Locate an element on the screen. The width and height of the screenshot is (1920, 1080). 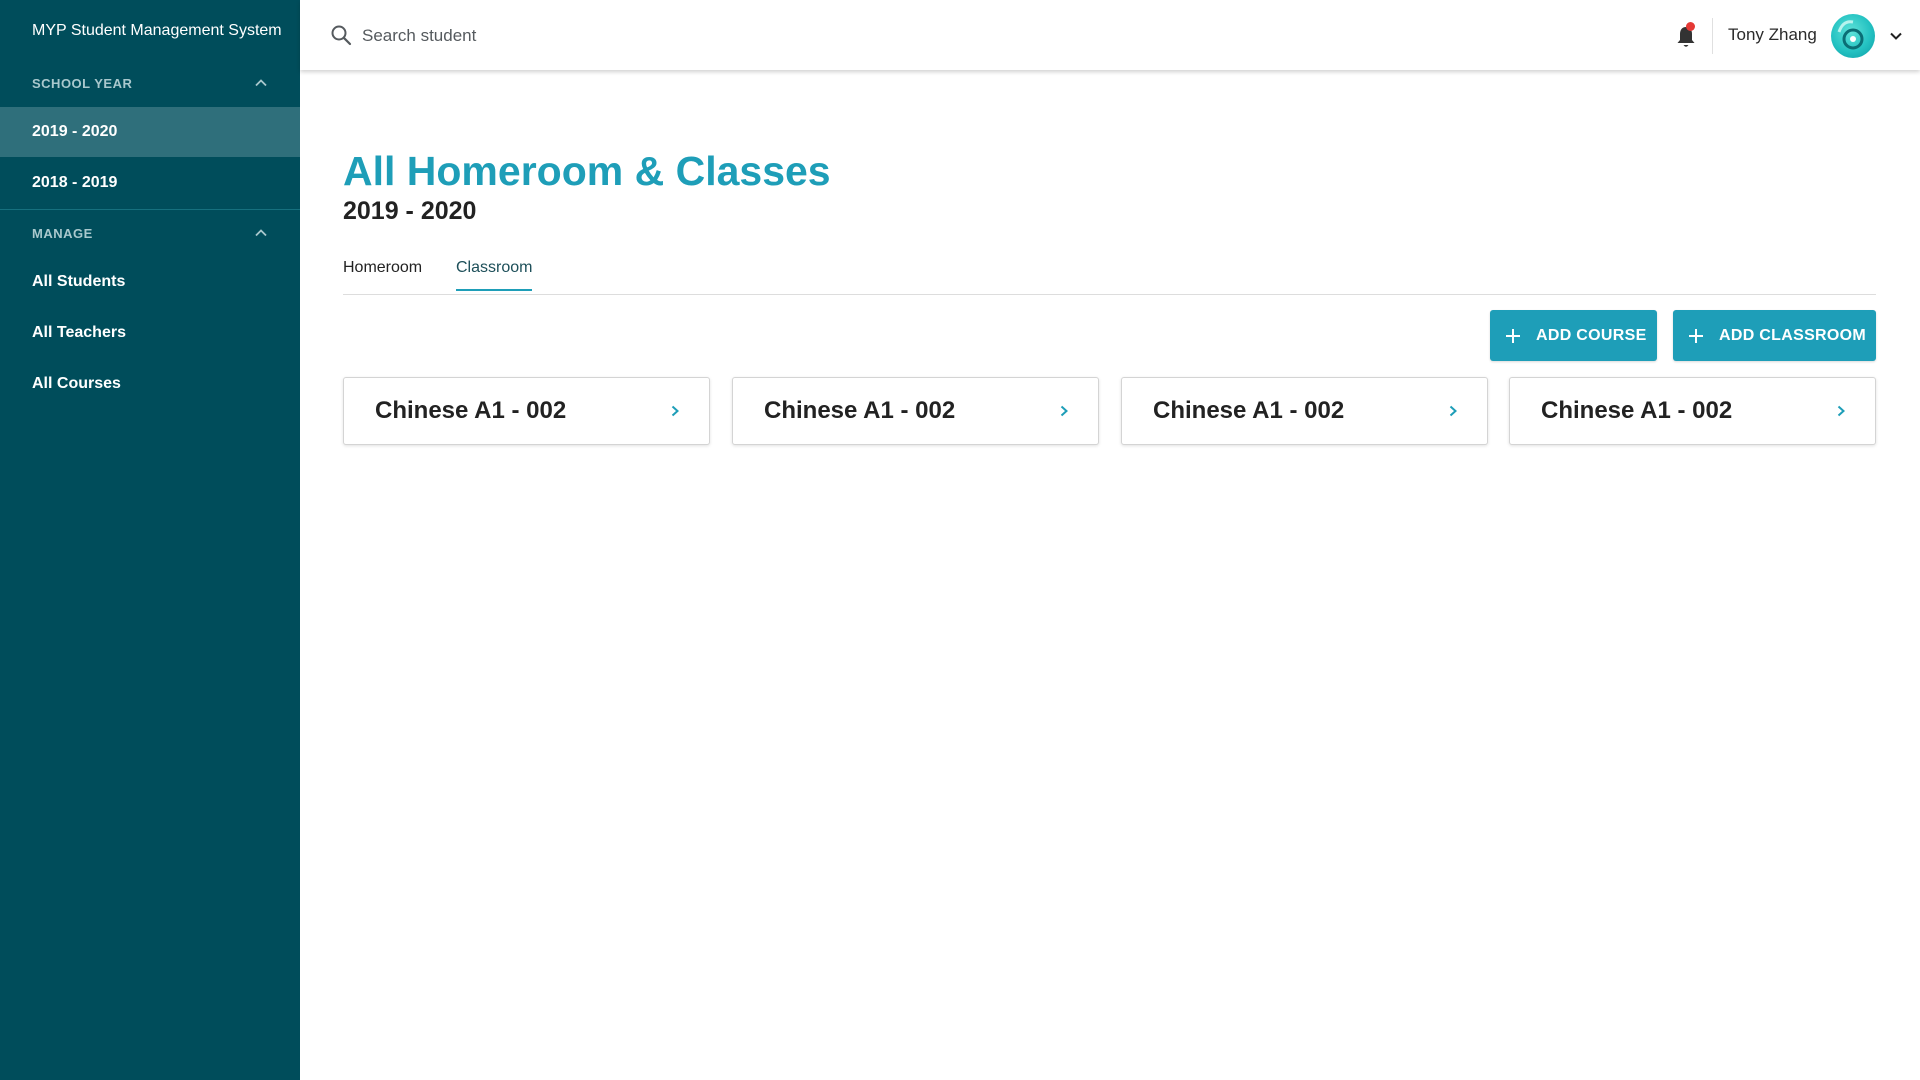
add-classroom-button: ADD CLASSROOM is located at coordinates (1774, 335).